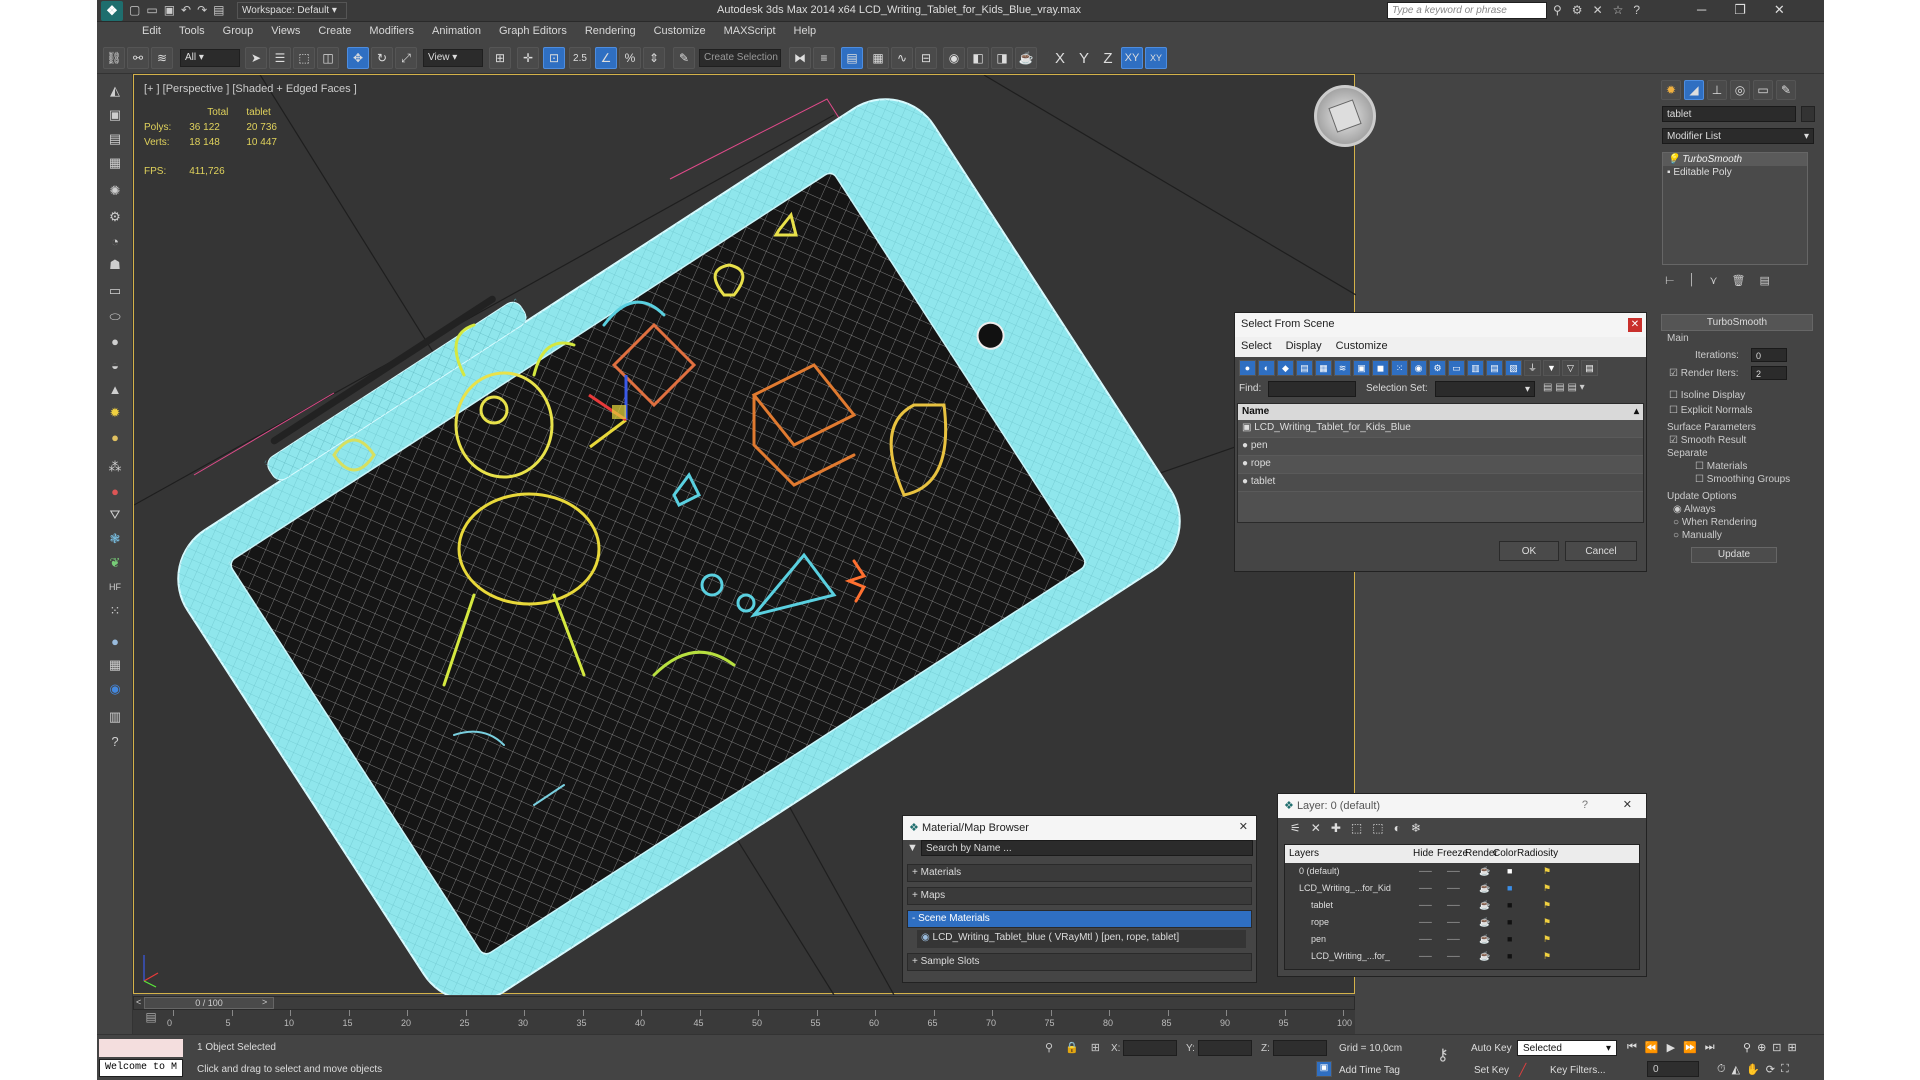 This screenshot has height=1080, width=1920. What do you see at coordinates (1627, 804) in the screenshot?
I see `layer-dialog-close-icon: ✕` at bounding box center [1627, 804].